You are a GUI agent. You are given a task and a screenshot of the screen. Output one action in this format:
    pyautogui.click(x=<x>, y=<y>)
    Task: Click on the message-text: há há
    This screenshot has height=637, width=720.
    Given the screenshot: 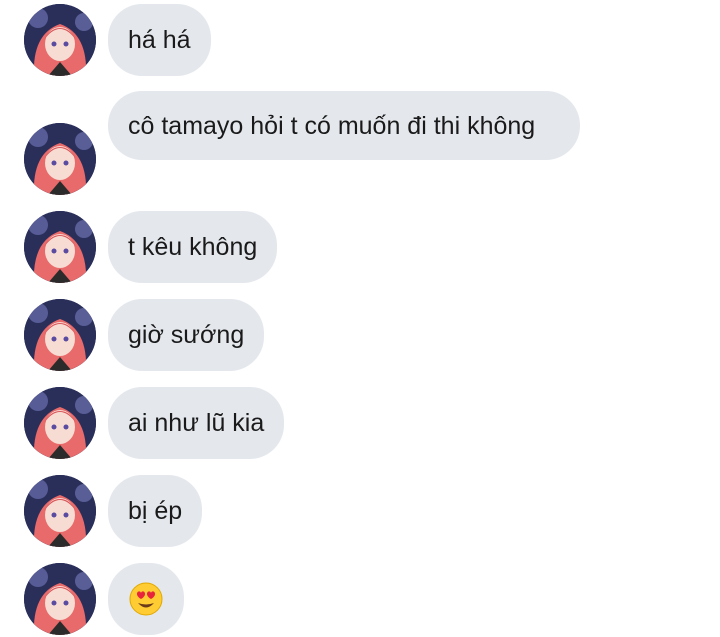 What is the action you would take?
    pyautogui.click(x=159, y=40)
    